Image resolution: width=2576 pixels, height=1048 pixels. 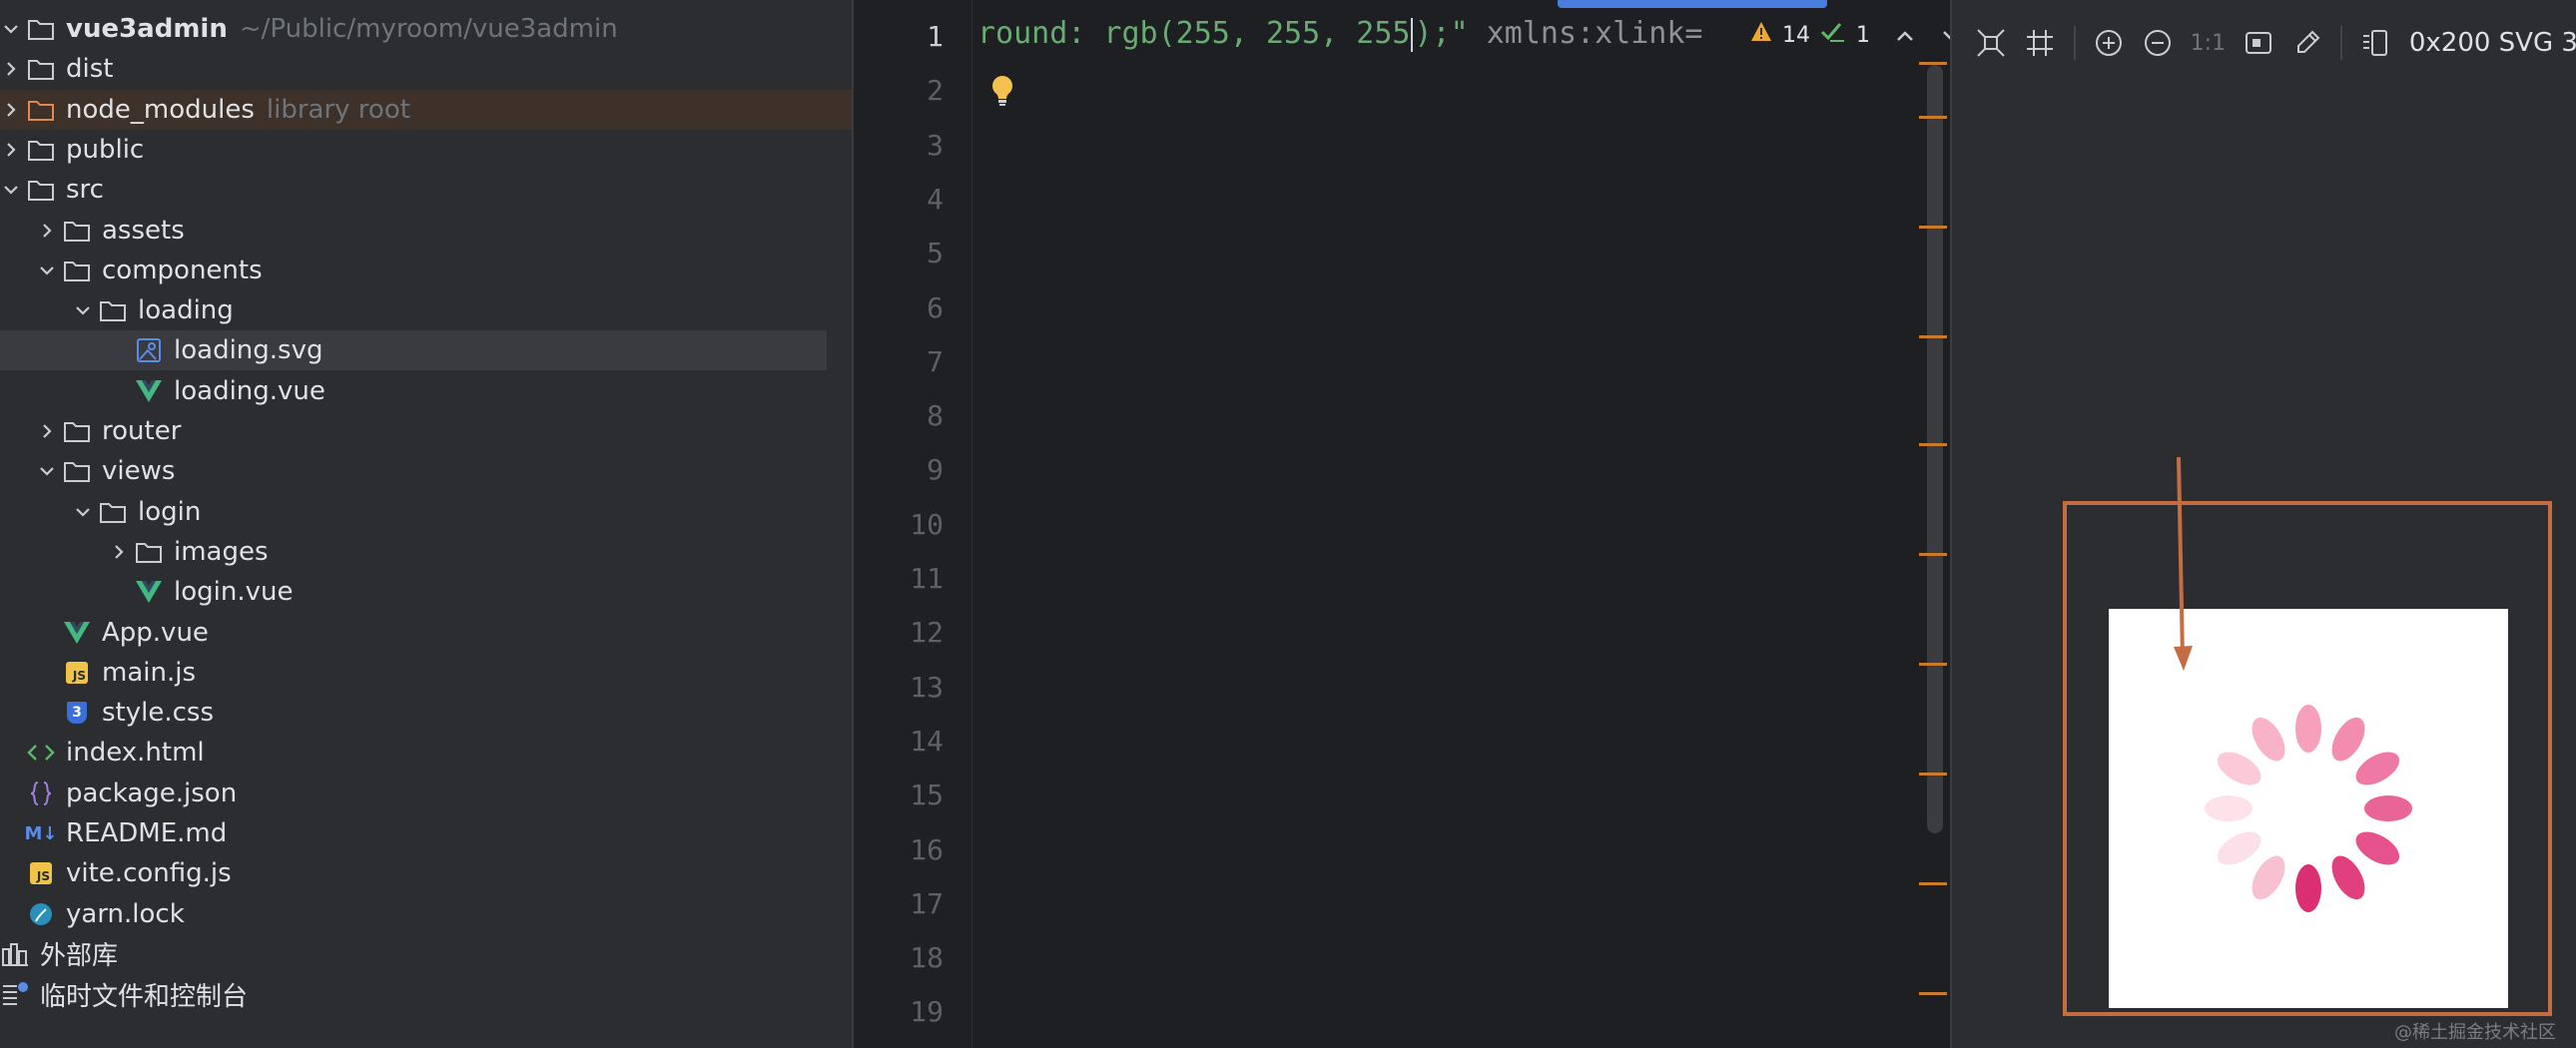 What do you see at coordinates (426, 873) in the screenshot?
I see `tree-item-vite-config-js: JS vite.config.js` at bounding box center [426, 873].